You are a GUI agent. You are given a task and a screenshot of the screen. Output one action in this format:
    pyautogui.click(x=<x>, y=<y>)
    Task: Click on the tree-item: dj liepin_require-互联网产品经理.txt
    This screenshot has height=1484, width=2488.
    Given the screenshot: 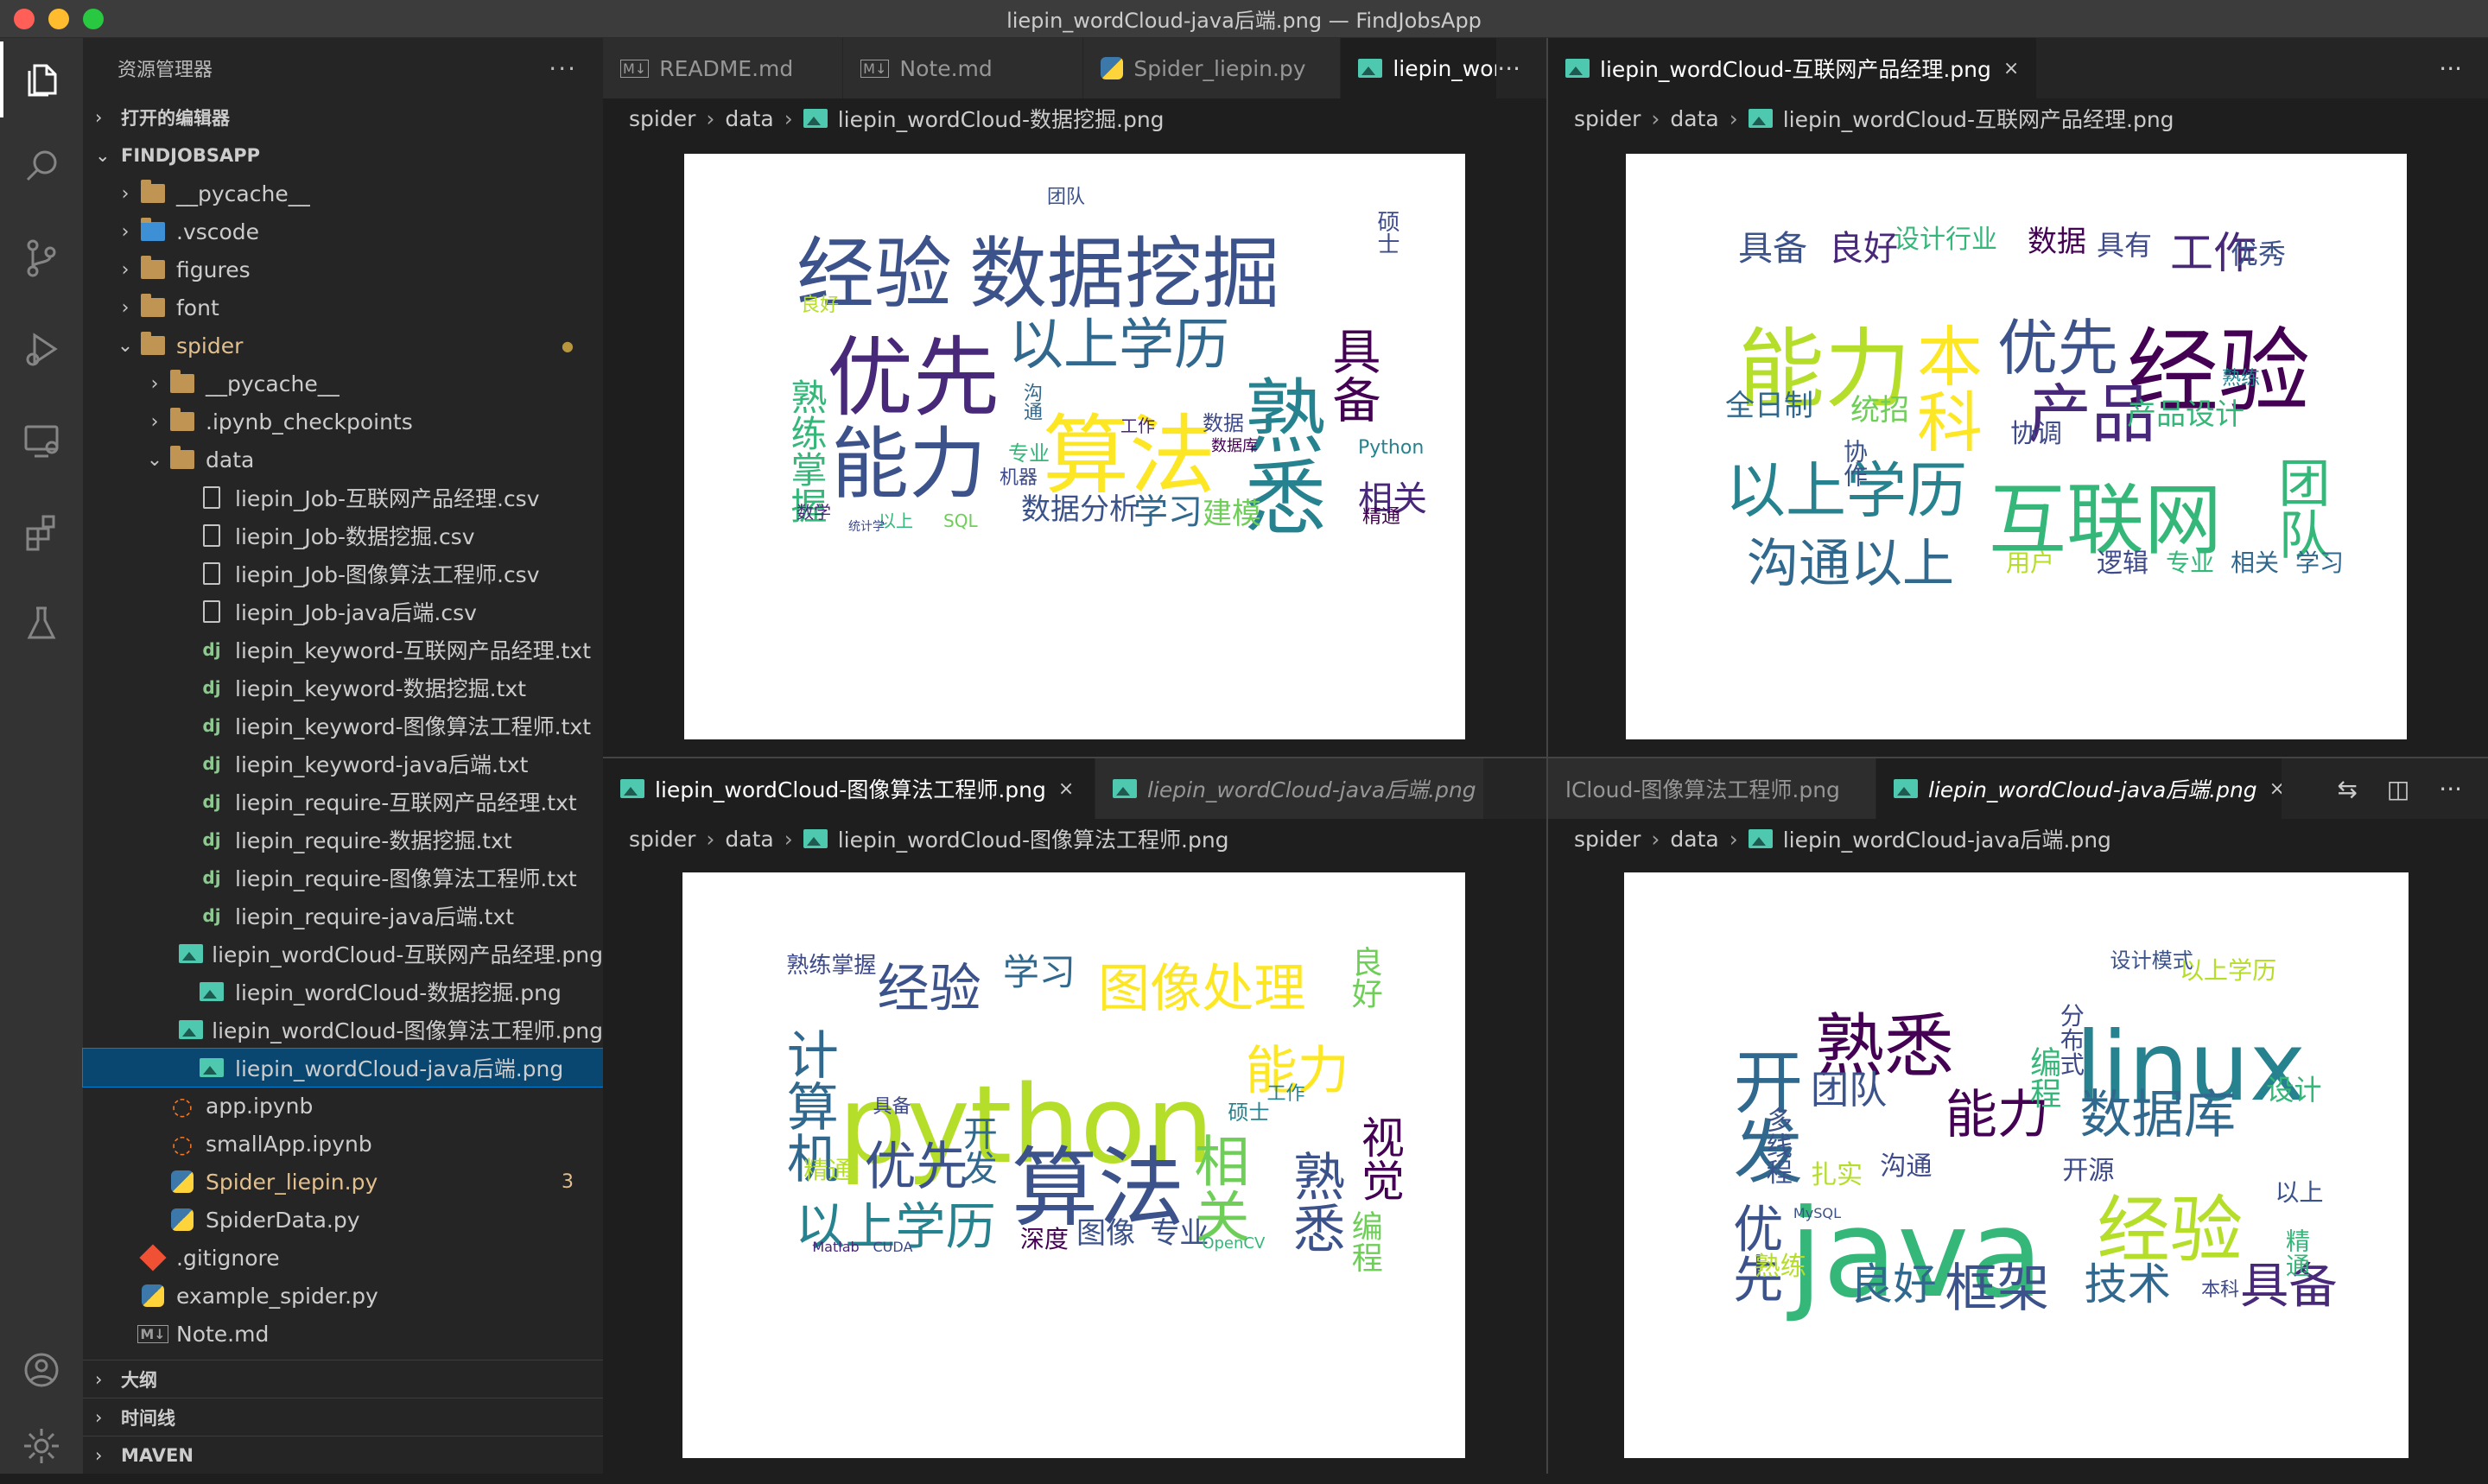 What is the action you would take?
    pyautogui.click(x=343, y=802)
    